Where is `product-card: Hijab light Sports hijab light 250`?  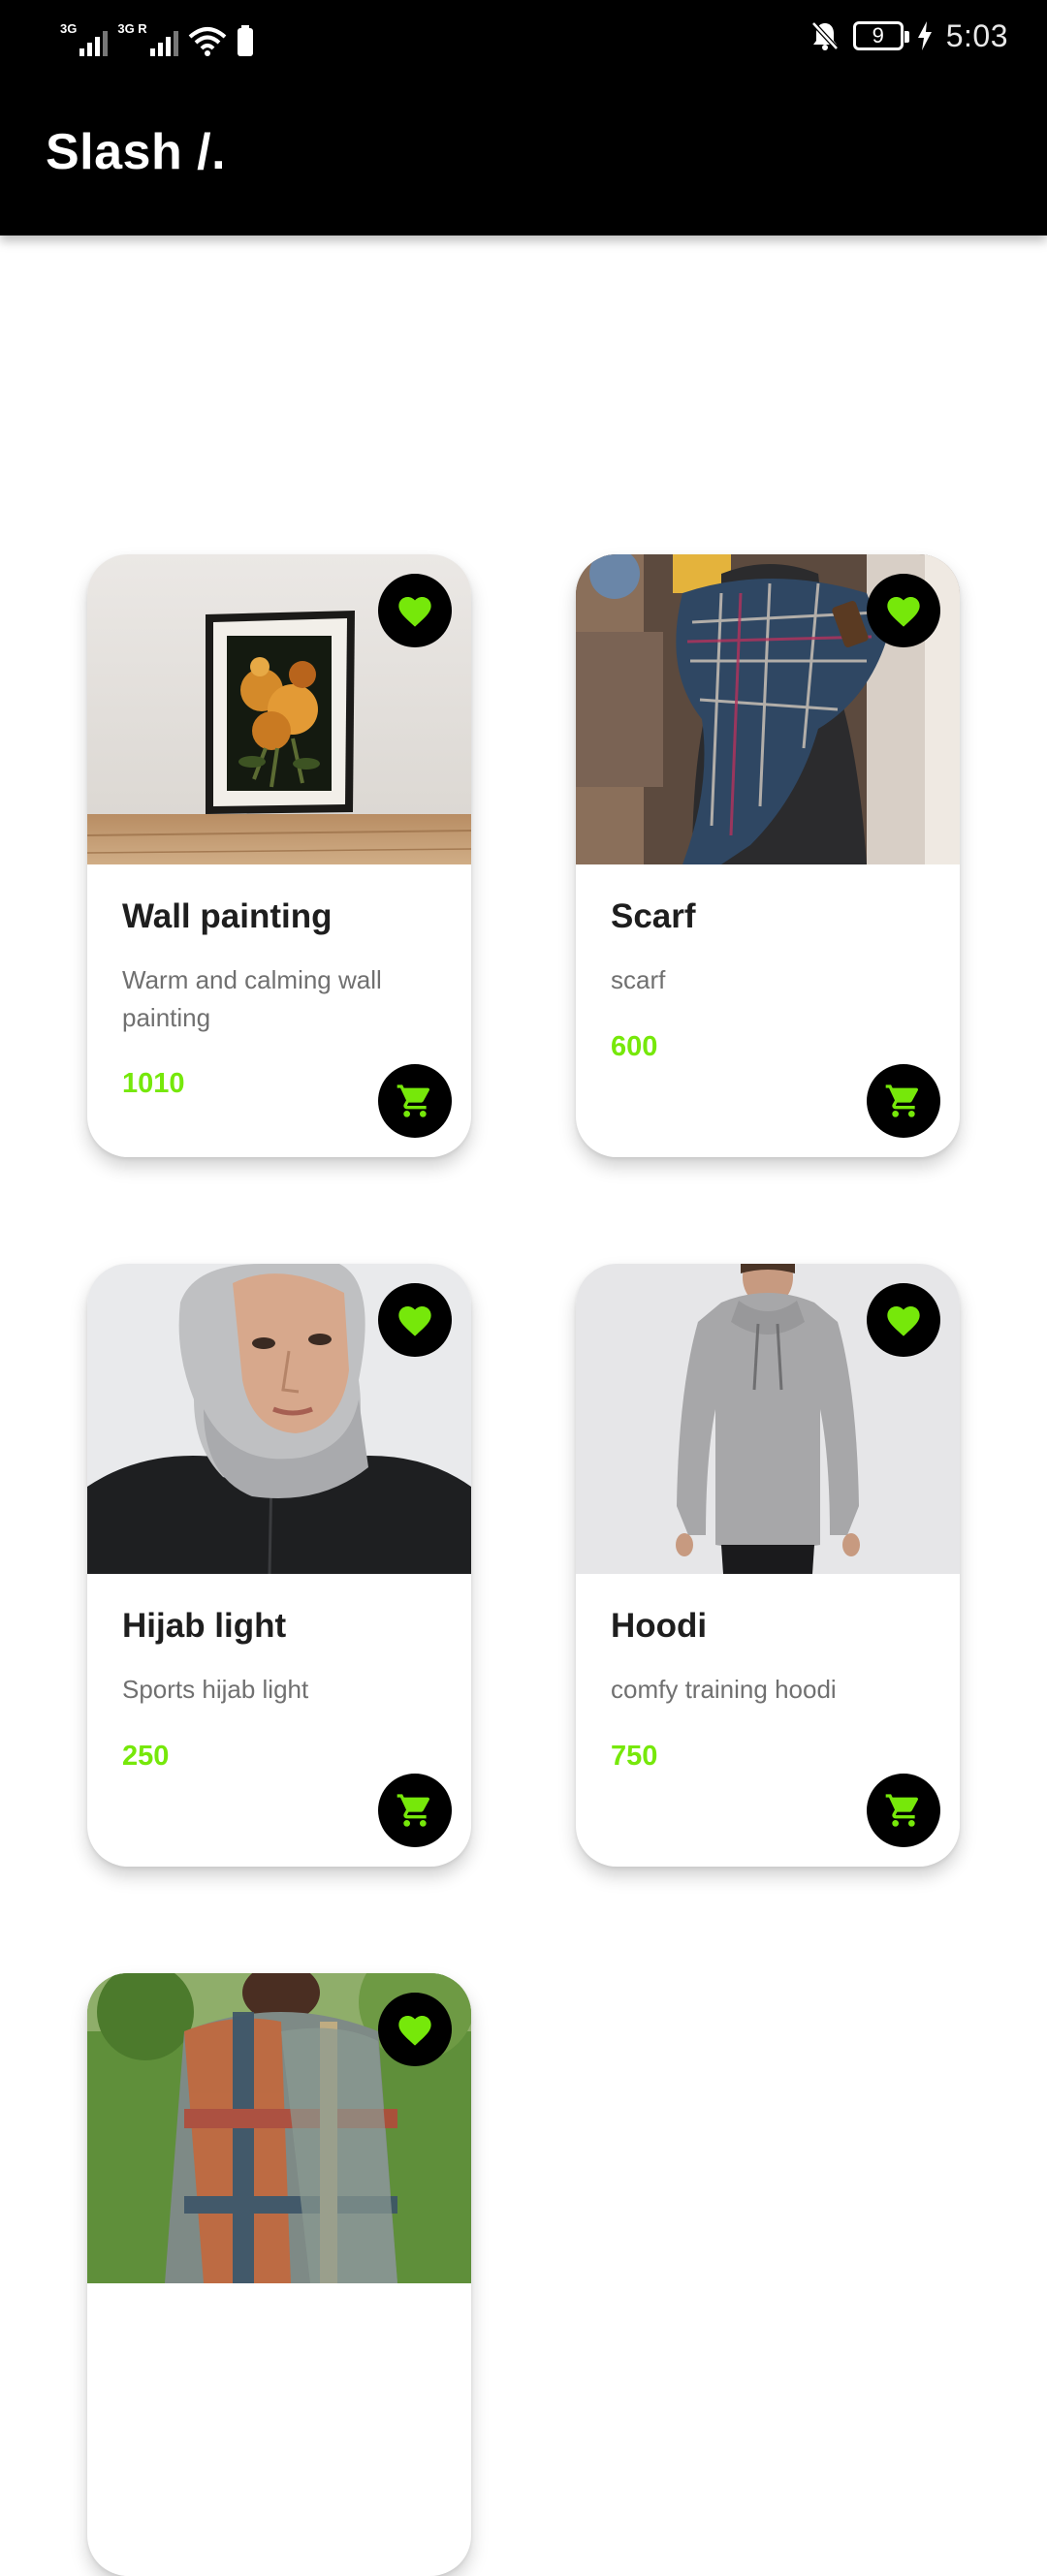
product-card: Hijab light Sports hijab light 250 is located at coordinates (279, 1565).